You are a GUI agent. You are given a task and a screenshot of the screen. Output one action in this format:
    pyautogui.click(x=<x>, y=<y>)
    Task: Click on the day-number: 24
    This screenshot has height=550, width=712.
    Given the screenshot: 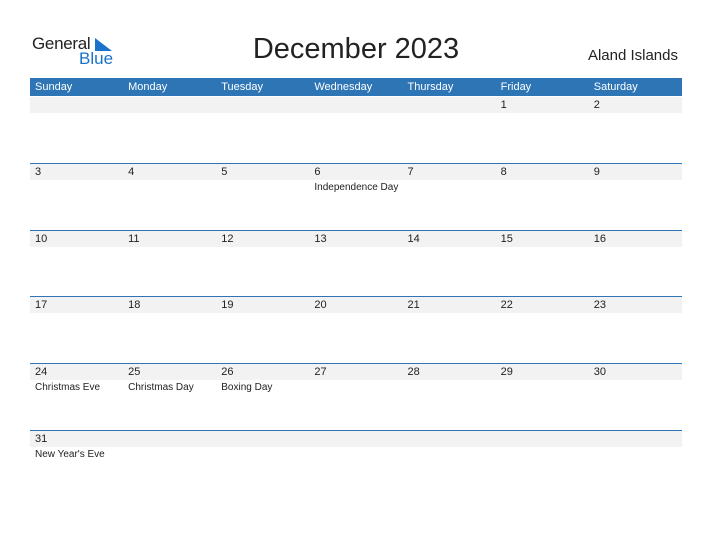 What is the action you would take?
    pyautogui.click(x=41, y=372)
    